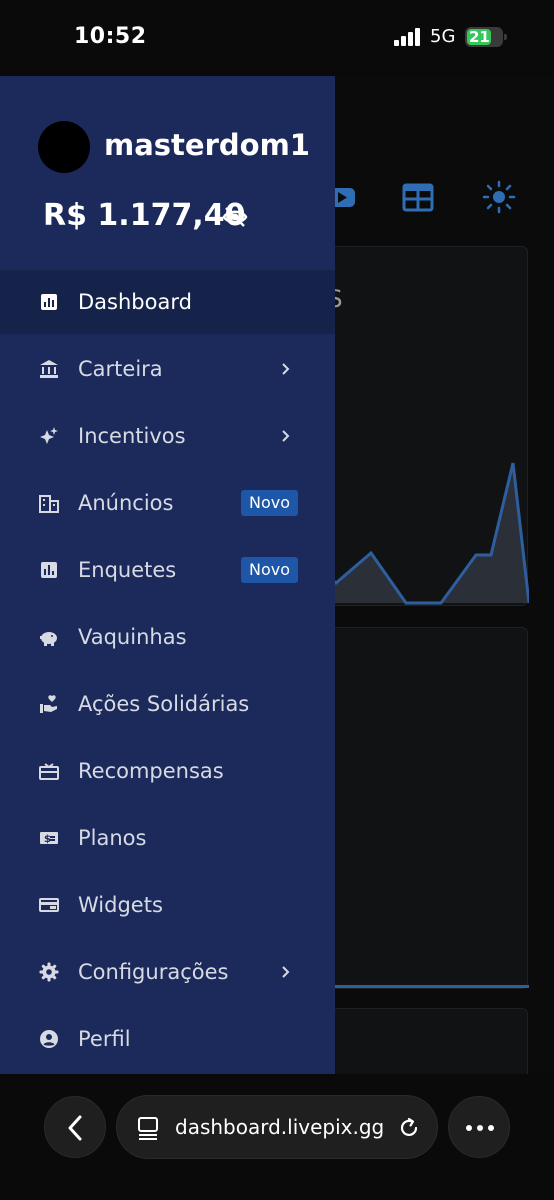 The height and width of the screenshot is (1200, 554). Describe the element at coordinates (64, 147) in the screenshot. I see `avatar` at that location.